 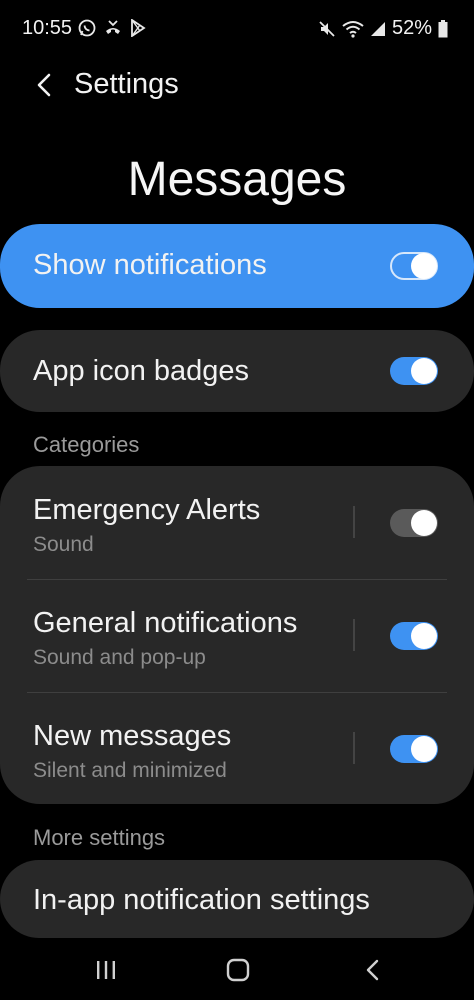 I want to click on chevron-left-icon, so click(x=44, y=85).